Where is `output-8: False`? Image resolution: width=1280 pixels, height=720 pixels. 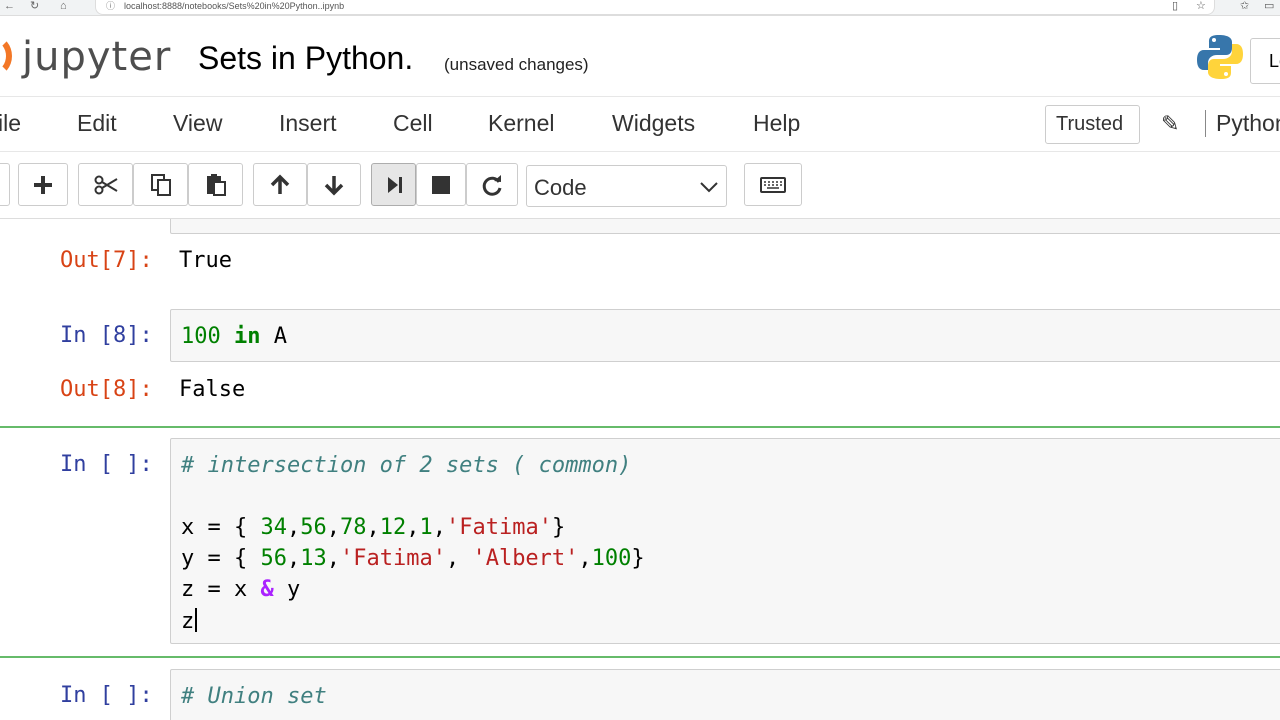
output-8: False is located at coordinates (212, 389).